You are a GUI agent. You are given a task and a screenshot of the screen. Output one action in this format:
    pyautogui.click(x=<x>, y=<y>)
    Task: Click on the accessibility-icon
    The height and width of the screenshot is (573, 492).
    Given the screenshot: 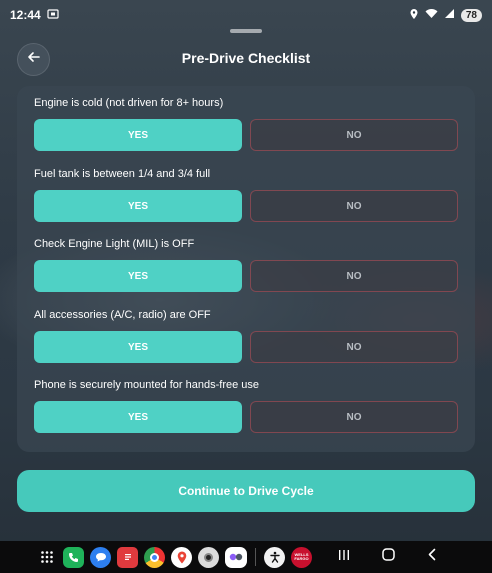 What is the action you would take?
    pyautogui.click(x=274, y=557)
    